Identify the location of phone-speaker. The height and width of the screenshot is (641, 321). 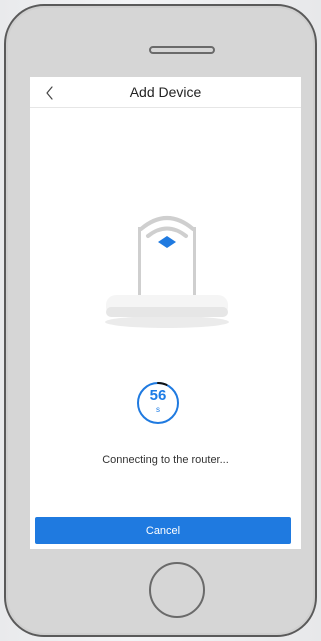
(182, 50).